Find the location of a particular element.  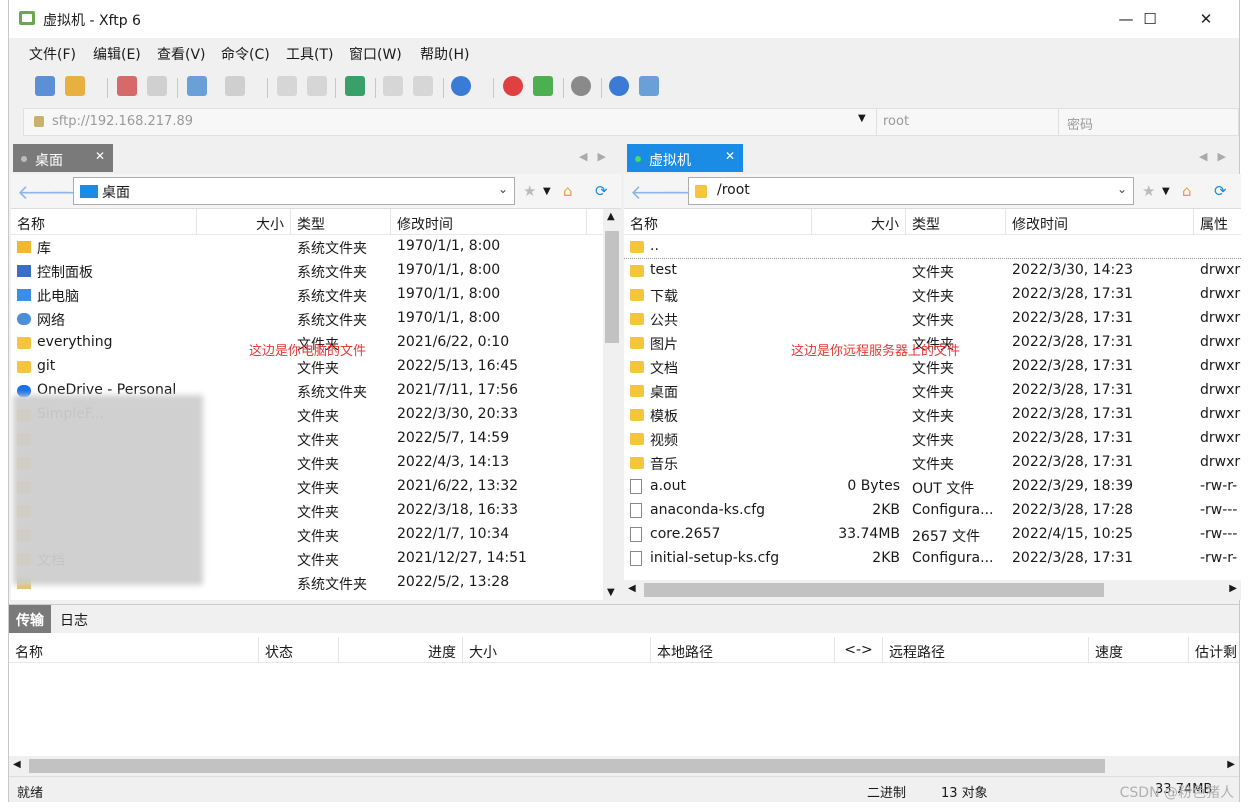

local-path-box: 桌面 ⌄ is located at coordinates (294, 191).